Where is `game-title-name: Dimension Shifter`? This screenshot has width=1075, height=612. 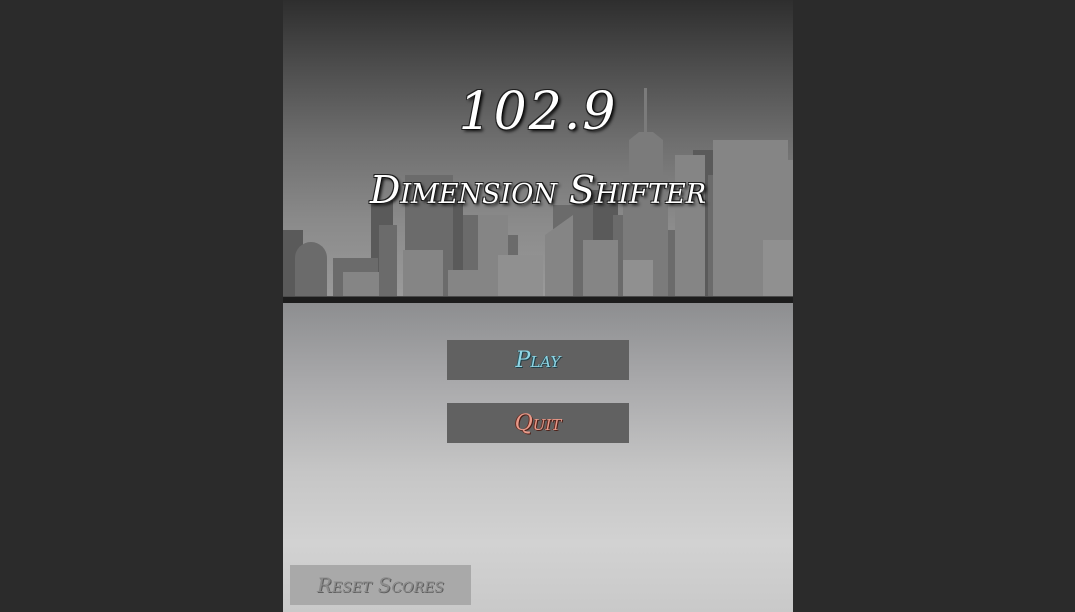
game-title-name: Dimension Shifter is located at coordinates (538, 190).